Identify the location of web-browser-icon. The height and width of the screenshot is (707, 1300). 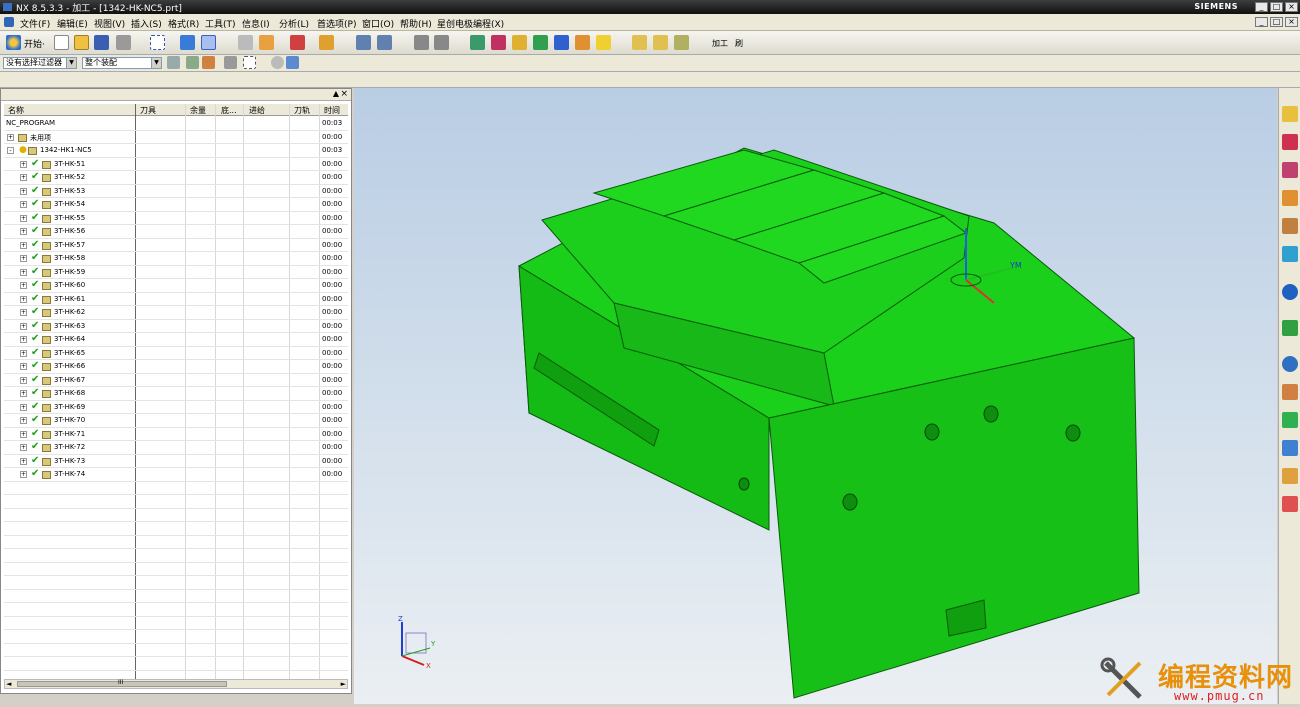
(1290, 254).